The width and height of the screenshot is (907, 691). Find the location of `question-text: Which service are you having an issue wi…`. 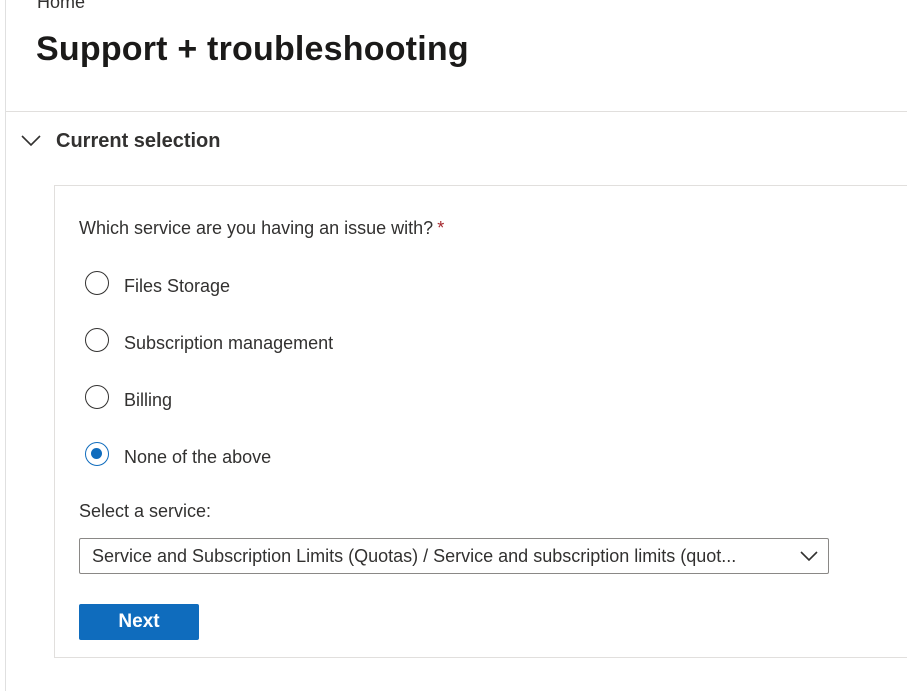

question-text: Which service are you having an issue wi… is located at coordinates (256, 228).